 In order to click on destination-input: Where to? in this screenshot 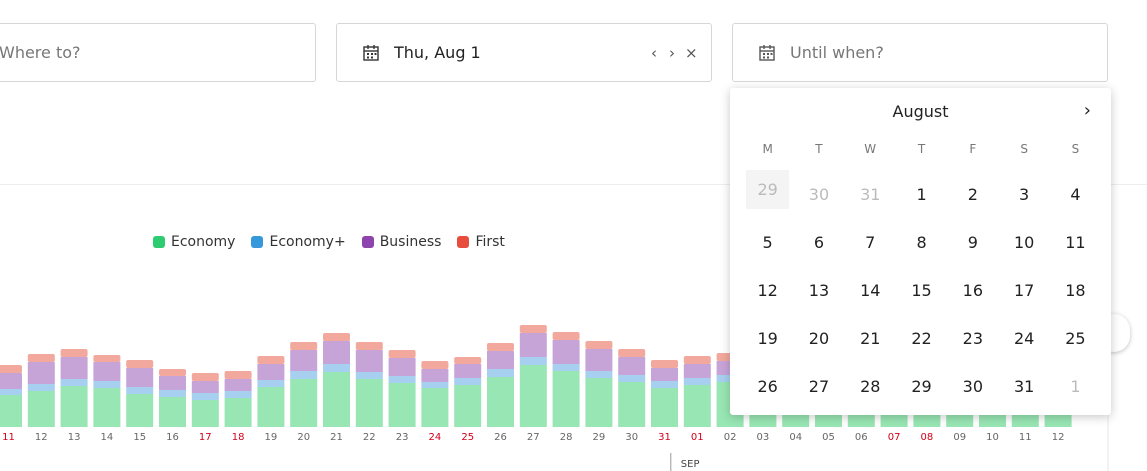, I will do `click(158, 52)`.